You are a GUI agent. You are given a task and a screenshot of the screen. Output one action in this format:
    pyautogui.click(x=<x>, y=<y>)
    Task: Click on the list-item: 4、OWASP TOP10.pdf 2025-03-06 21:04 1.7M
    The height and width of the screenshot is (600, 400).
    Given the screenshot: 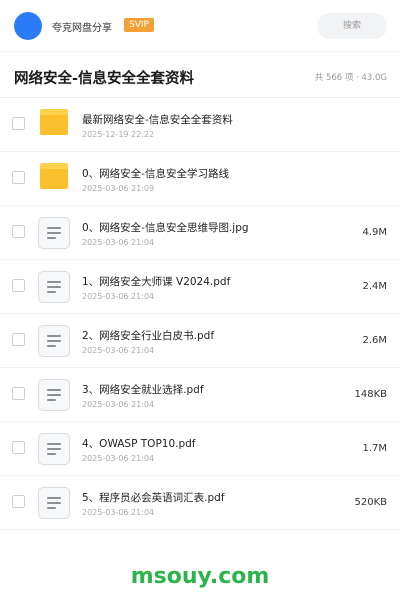 What is the action you would take?
    pyautogui.click(x=200, y=449)
    